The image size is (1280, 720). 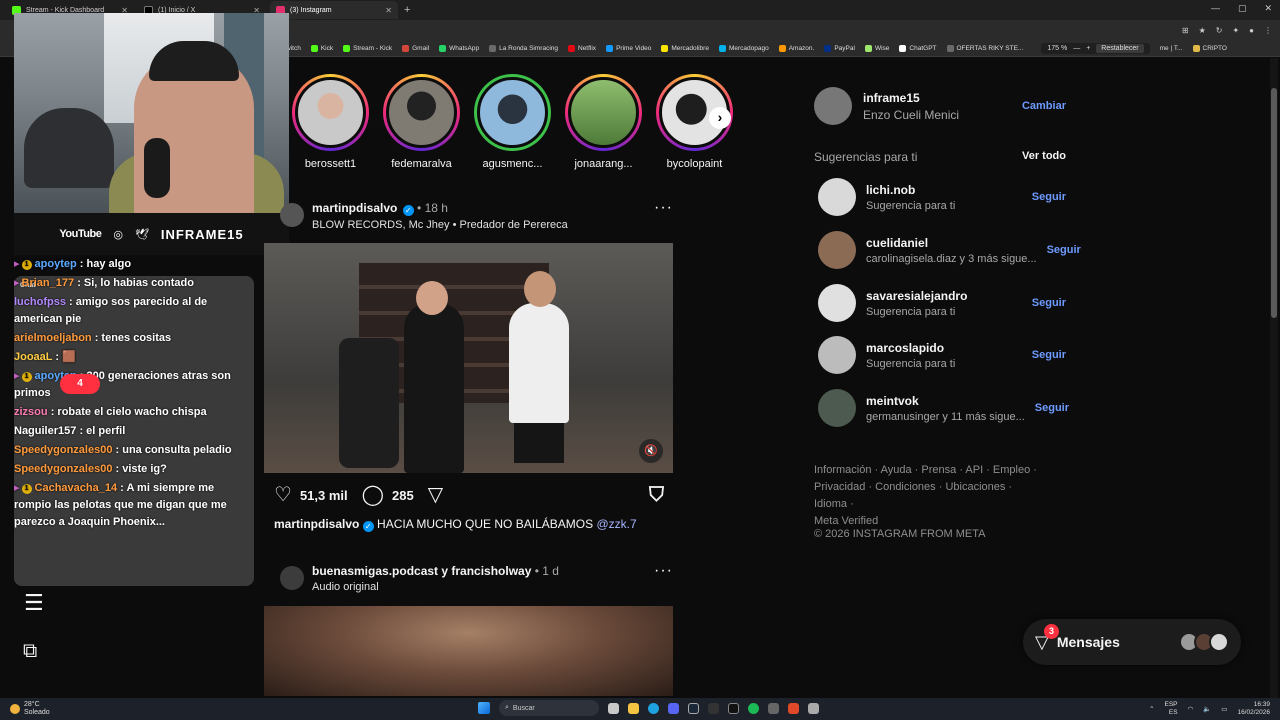 I want to click on like-count: 51,3 mil, so click(x=324, y=495).